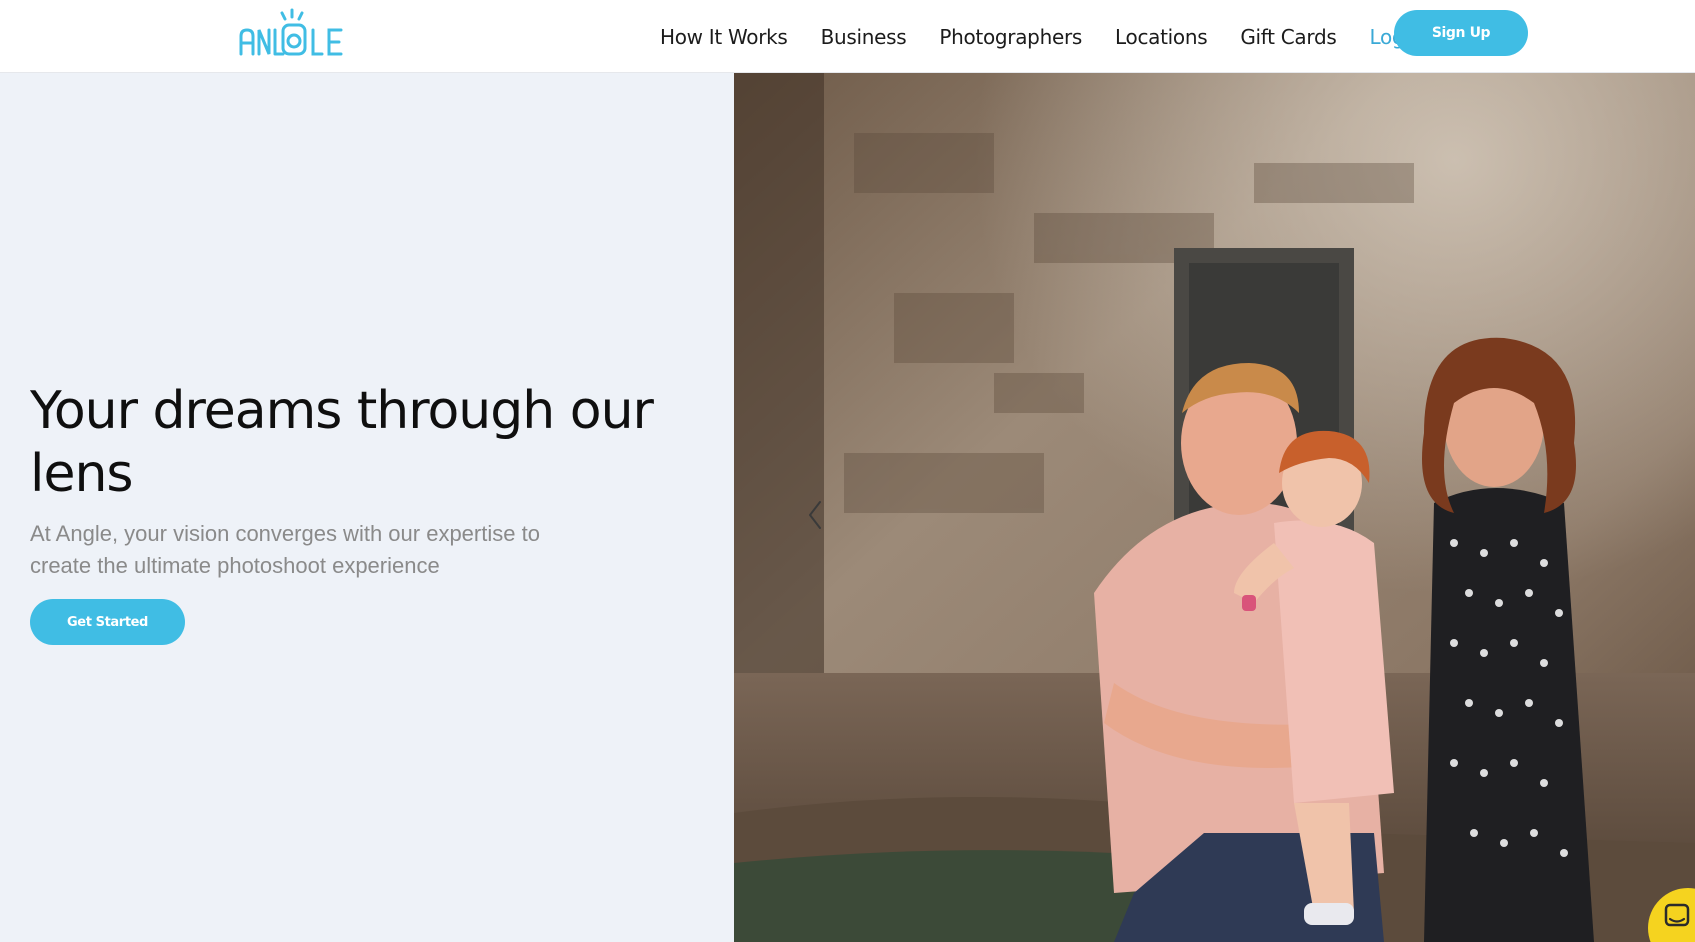 This screenshot has width=1695, height=942. Describe the element at coordinates (292, 33) in the screenshot. I see `angle-logo` at that location.